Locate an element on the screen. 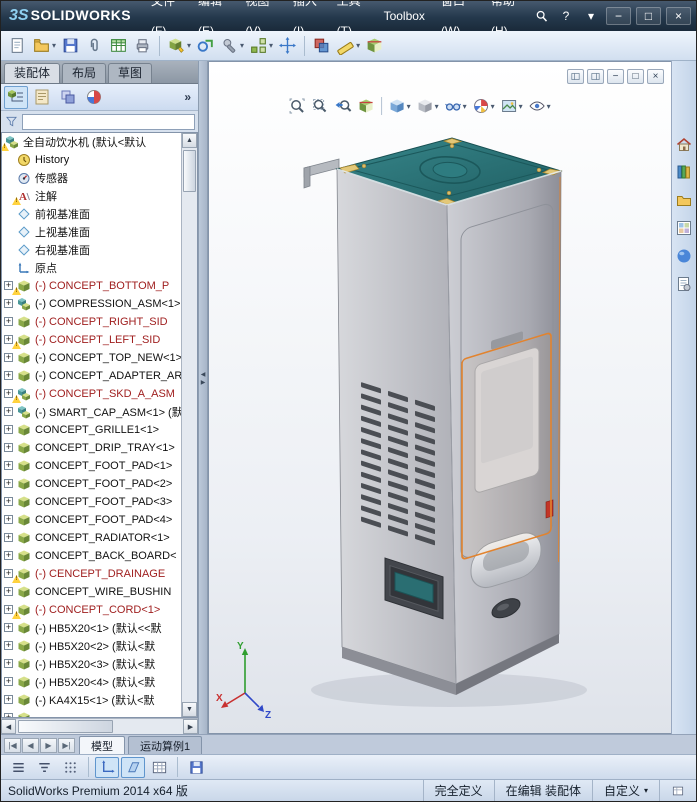 This screenshot has height=802, width=697. tree-item: + CONCEPT_FOOT_PAD<4> is located at coordinates (91, 520).